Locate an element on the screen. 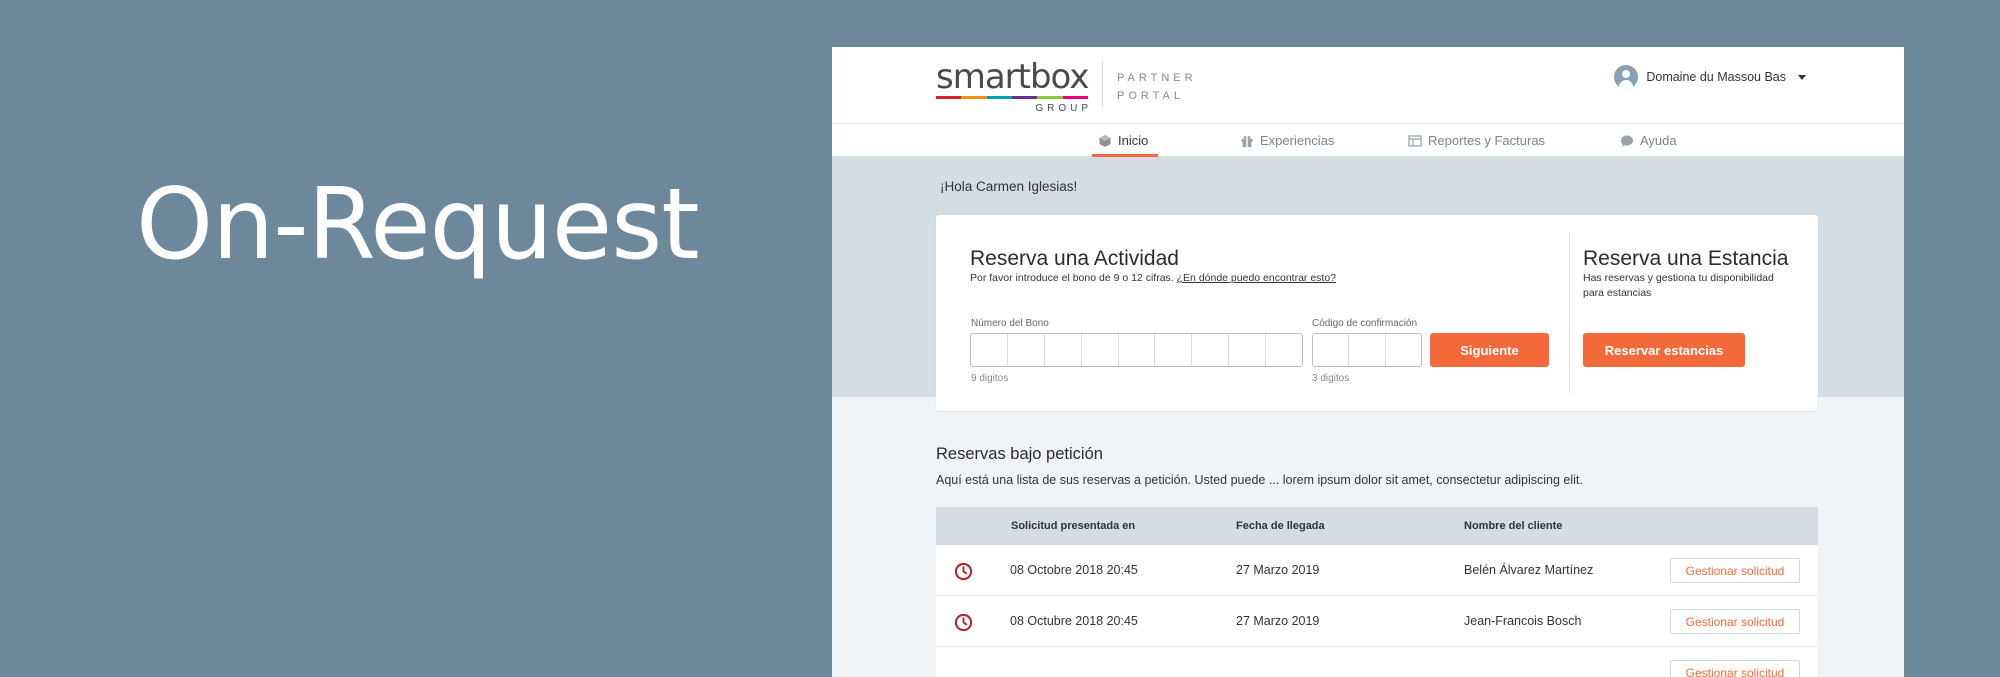 This screenshot has width=2000, height=677. voucher-number-input is located at coordinates (1136, 350).